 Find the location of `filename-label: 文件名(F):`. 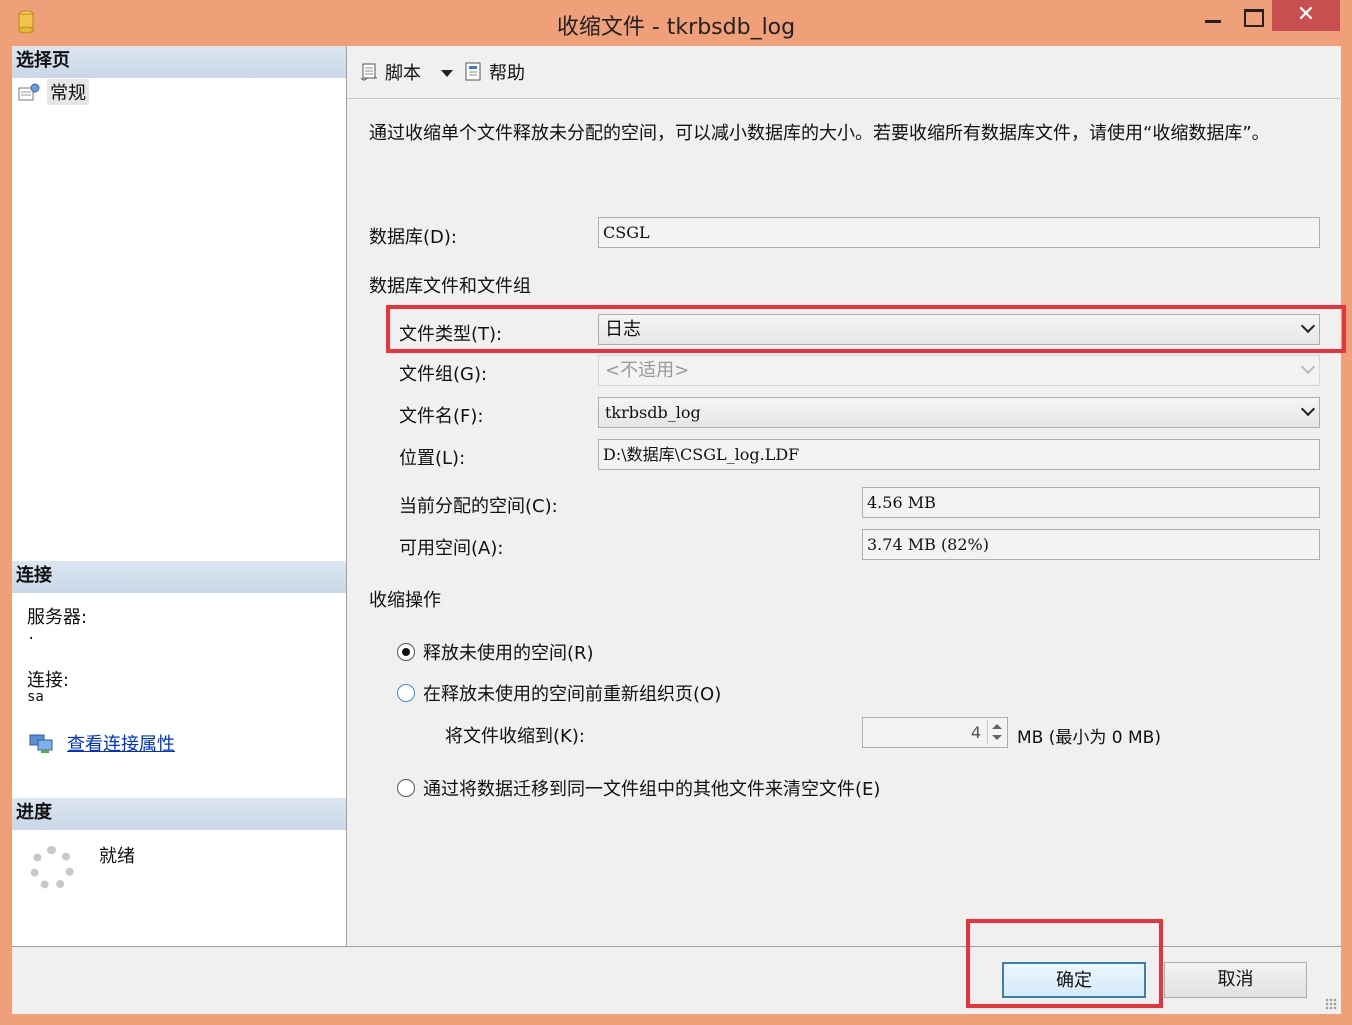

filename-label: 文件名(F): is located at coordinates (441, 416).